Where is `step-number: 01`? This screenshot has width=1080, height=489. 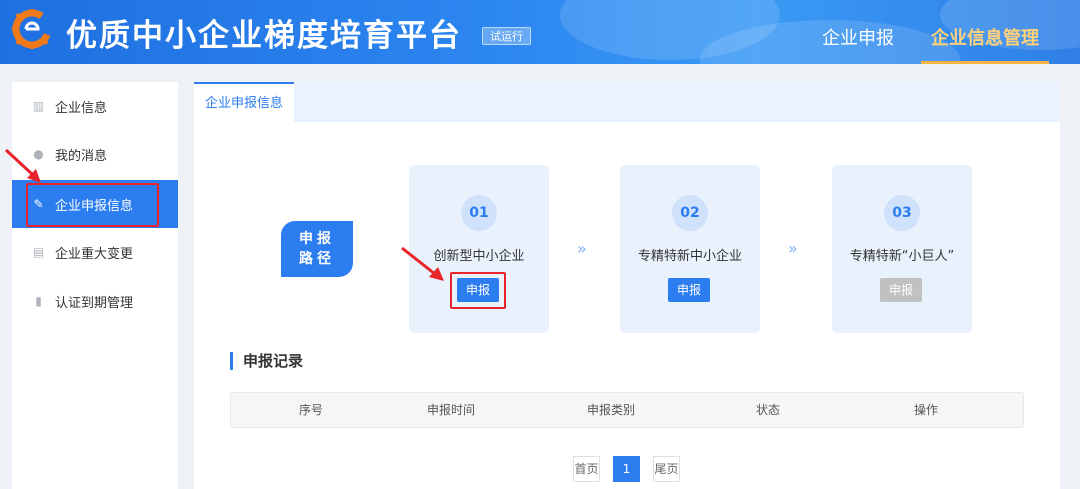
step-number: 01 is located at coordinates (479, 213).